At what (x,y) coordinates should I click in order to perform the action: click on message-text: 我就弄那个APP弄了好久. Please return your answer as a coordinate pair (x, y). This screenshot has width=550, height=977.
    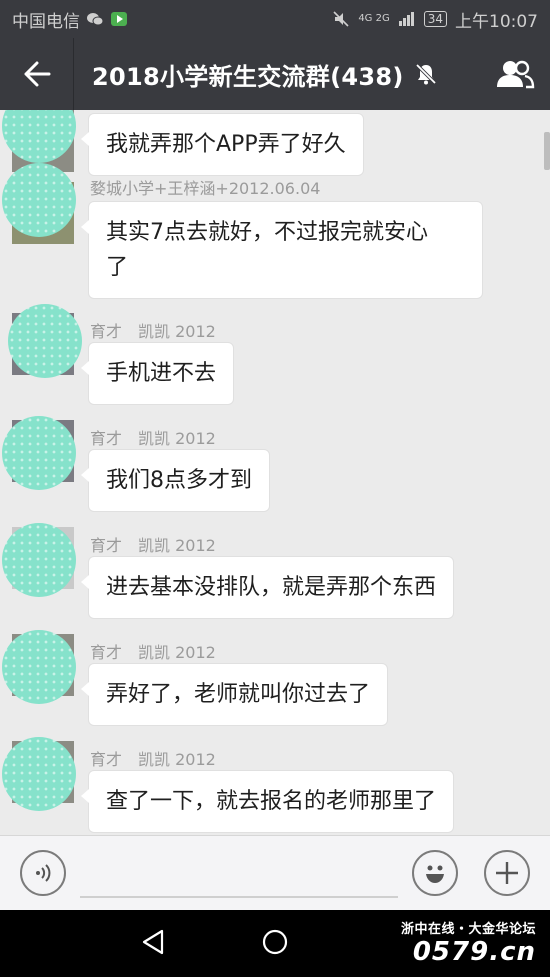
    Looking at the image, I should click on (226, 144).